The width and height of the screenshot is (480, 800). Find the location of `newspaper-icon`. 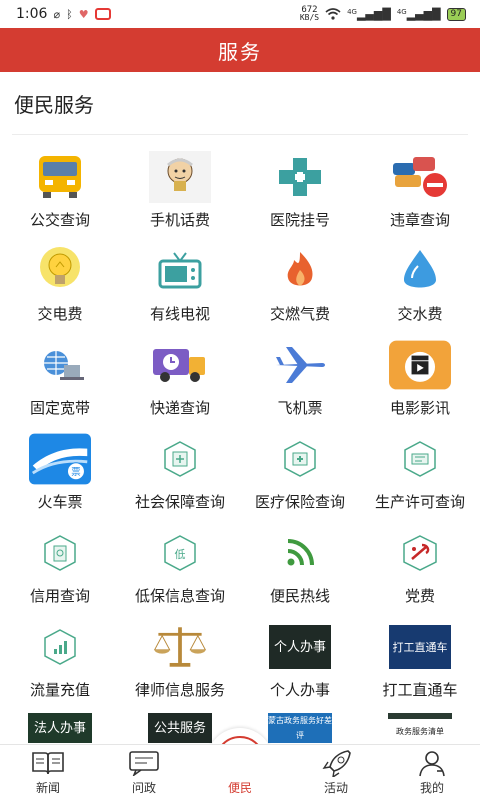

newspaper-icon is located at coordinates (48, 763).